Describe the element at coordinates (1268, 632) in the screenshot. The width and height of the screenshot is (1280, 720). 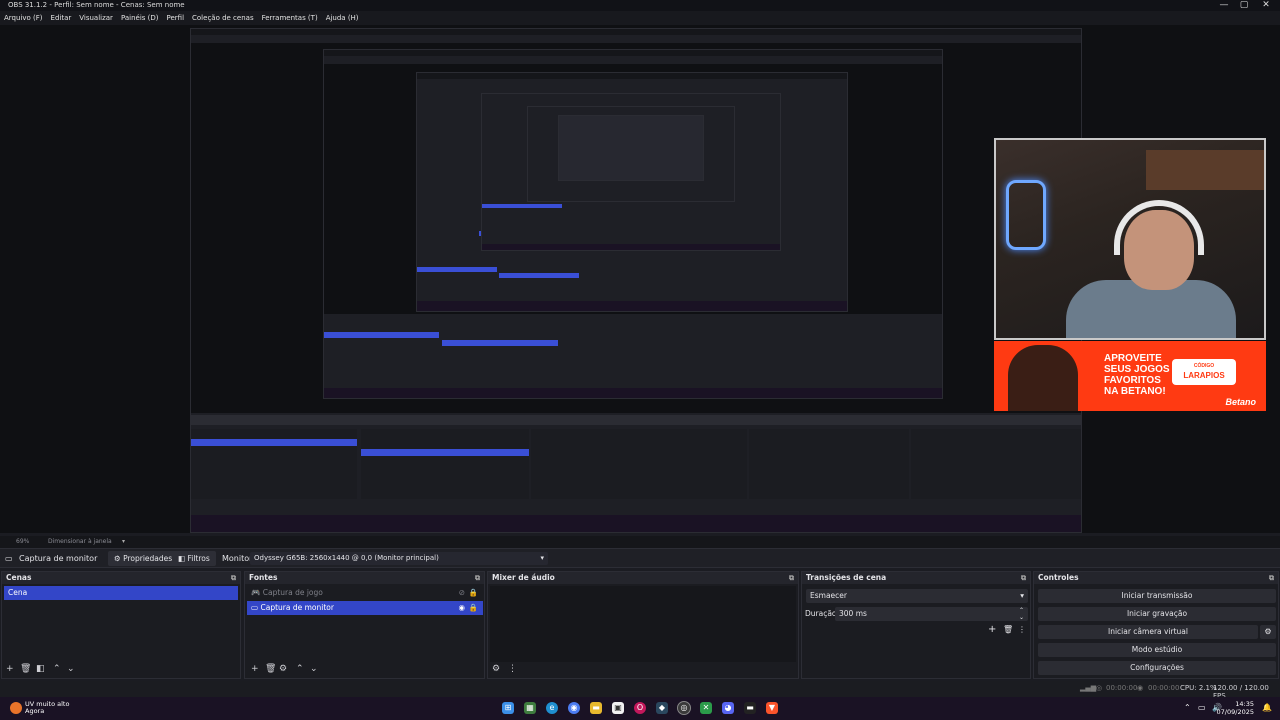
I see `virtual-camera-settings-icon: ⚙` at that location.